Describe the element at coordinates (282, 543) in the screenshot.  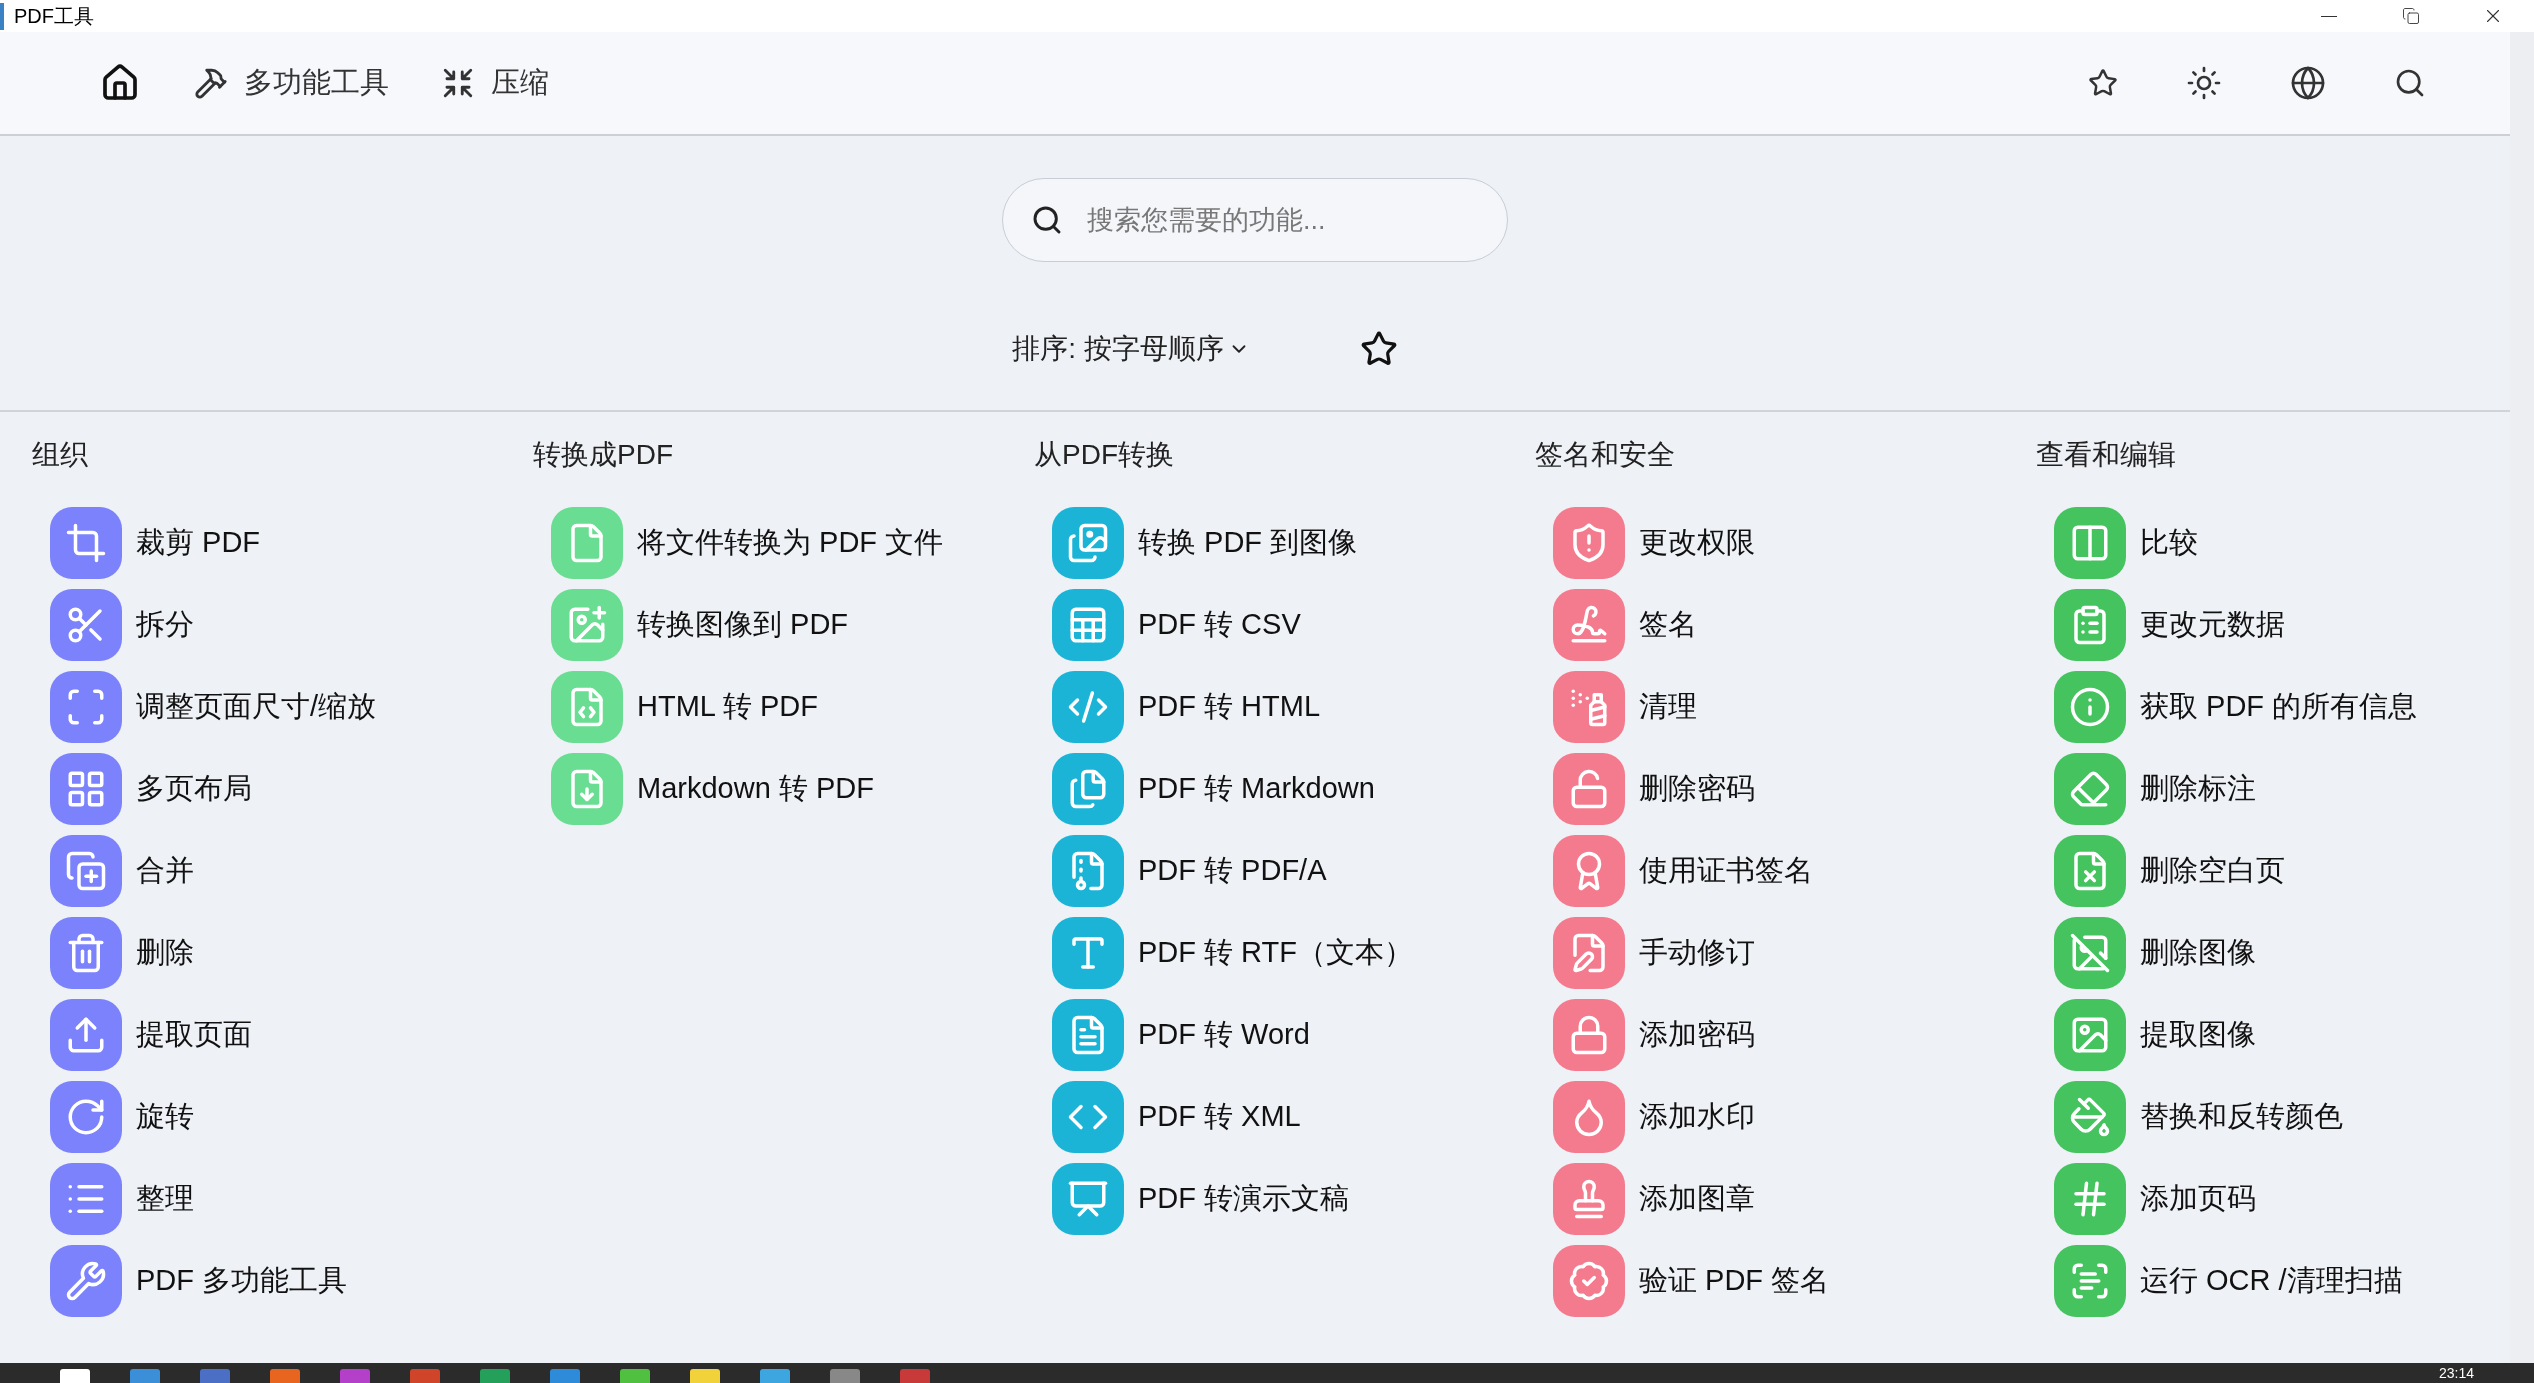
I see `tool-item: 裁剪 PDF` at that location.